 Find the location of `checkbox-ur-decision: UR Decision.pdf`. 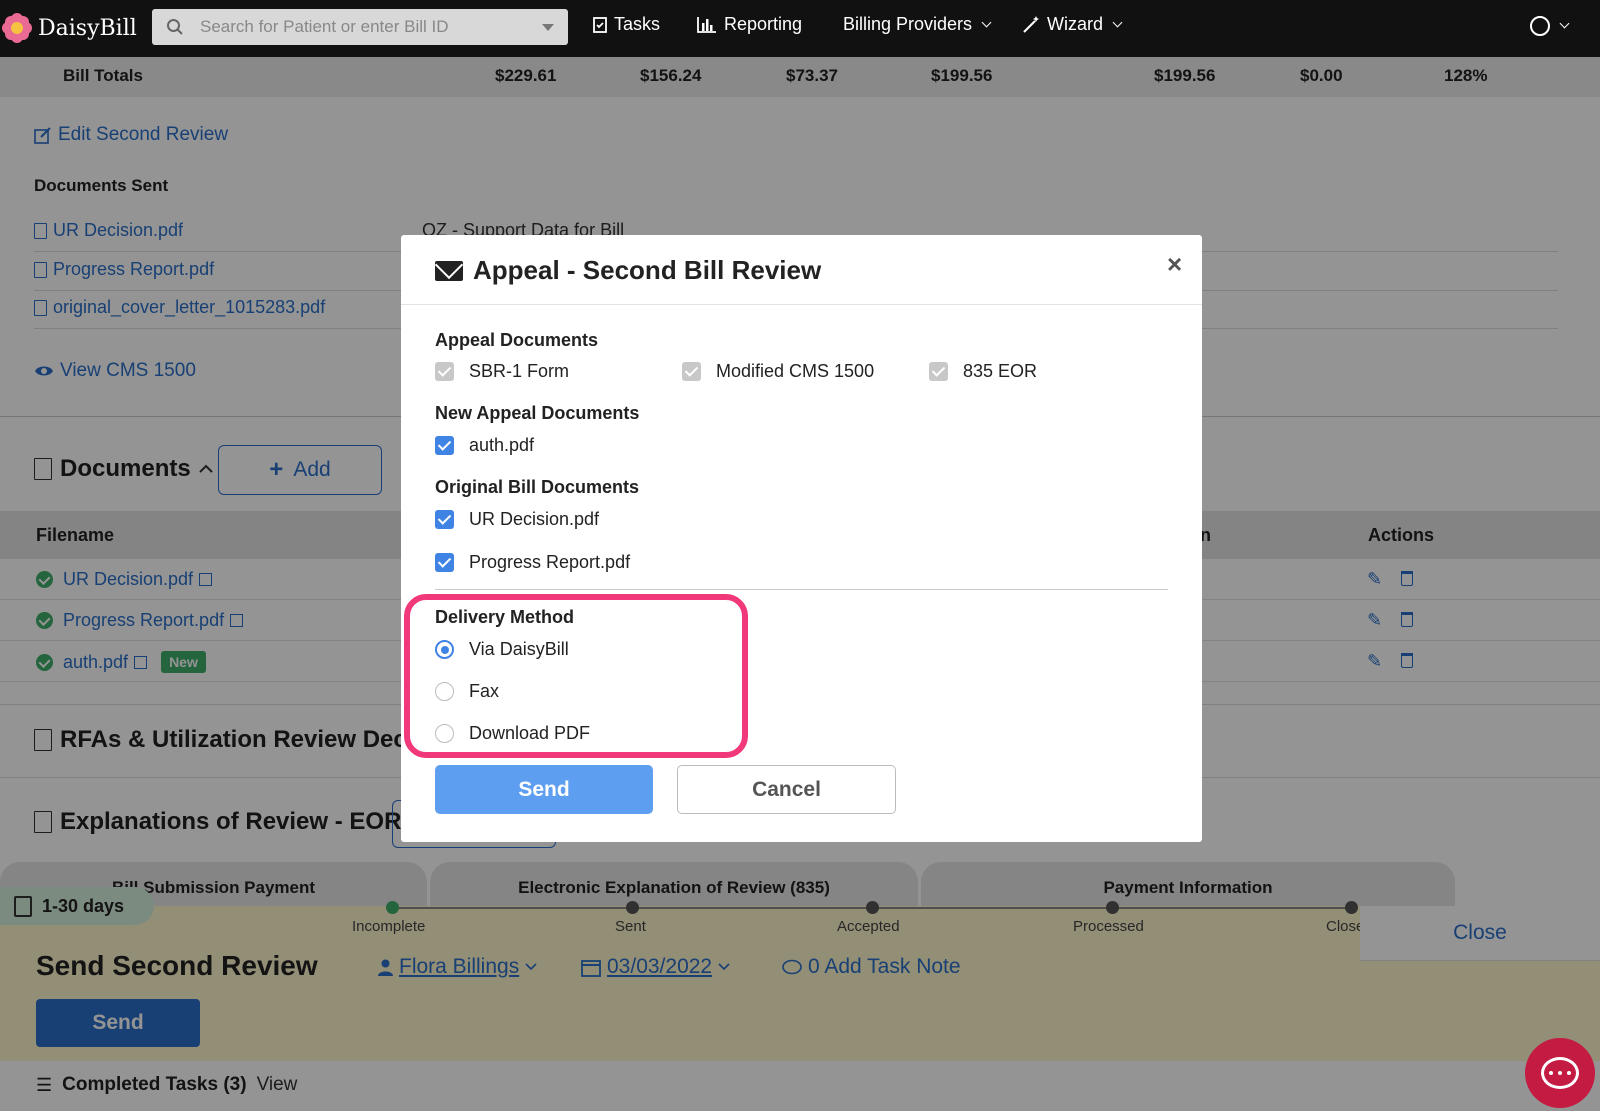

checkbox-ur-decision: UR Decision.pdf is located at coordinates (517, 519).